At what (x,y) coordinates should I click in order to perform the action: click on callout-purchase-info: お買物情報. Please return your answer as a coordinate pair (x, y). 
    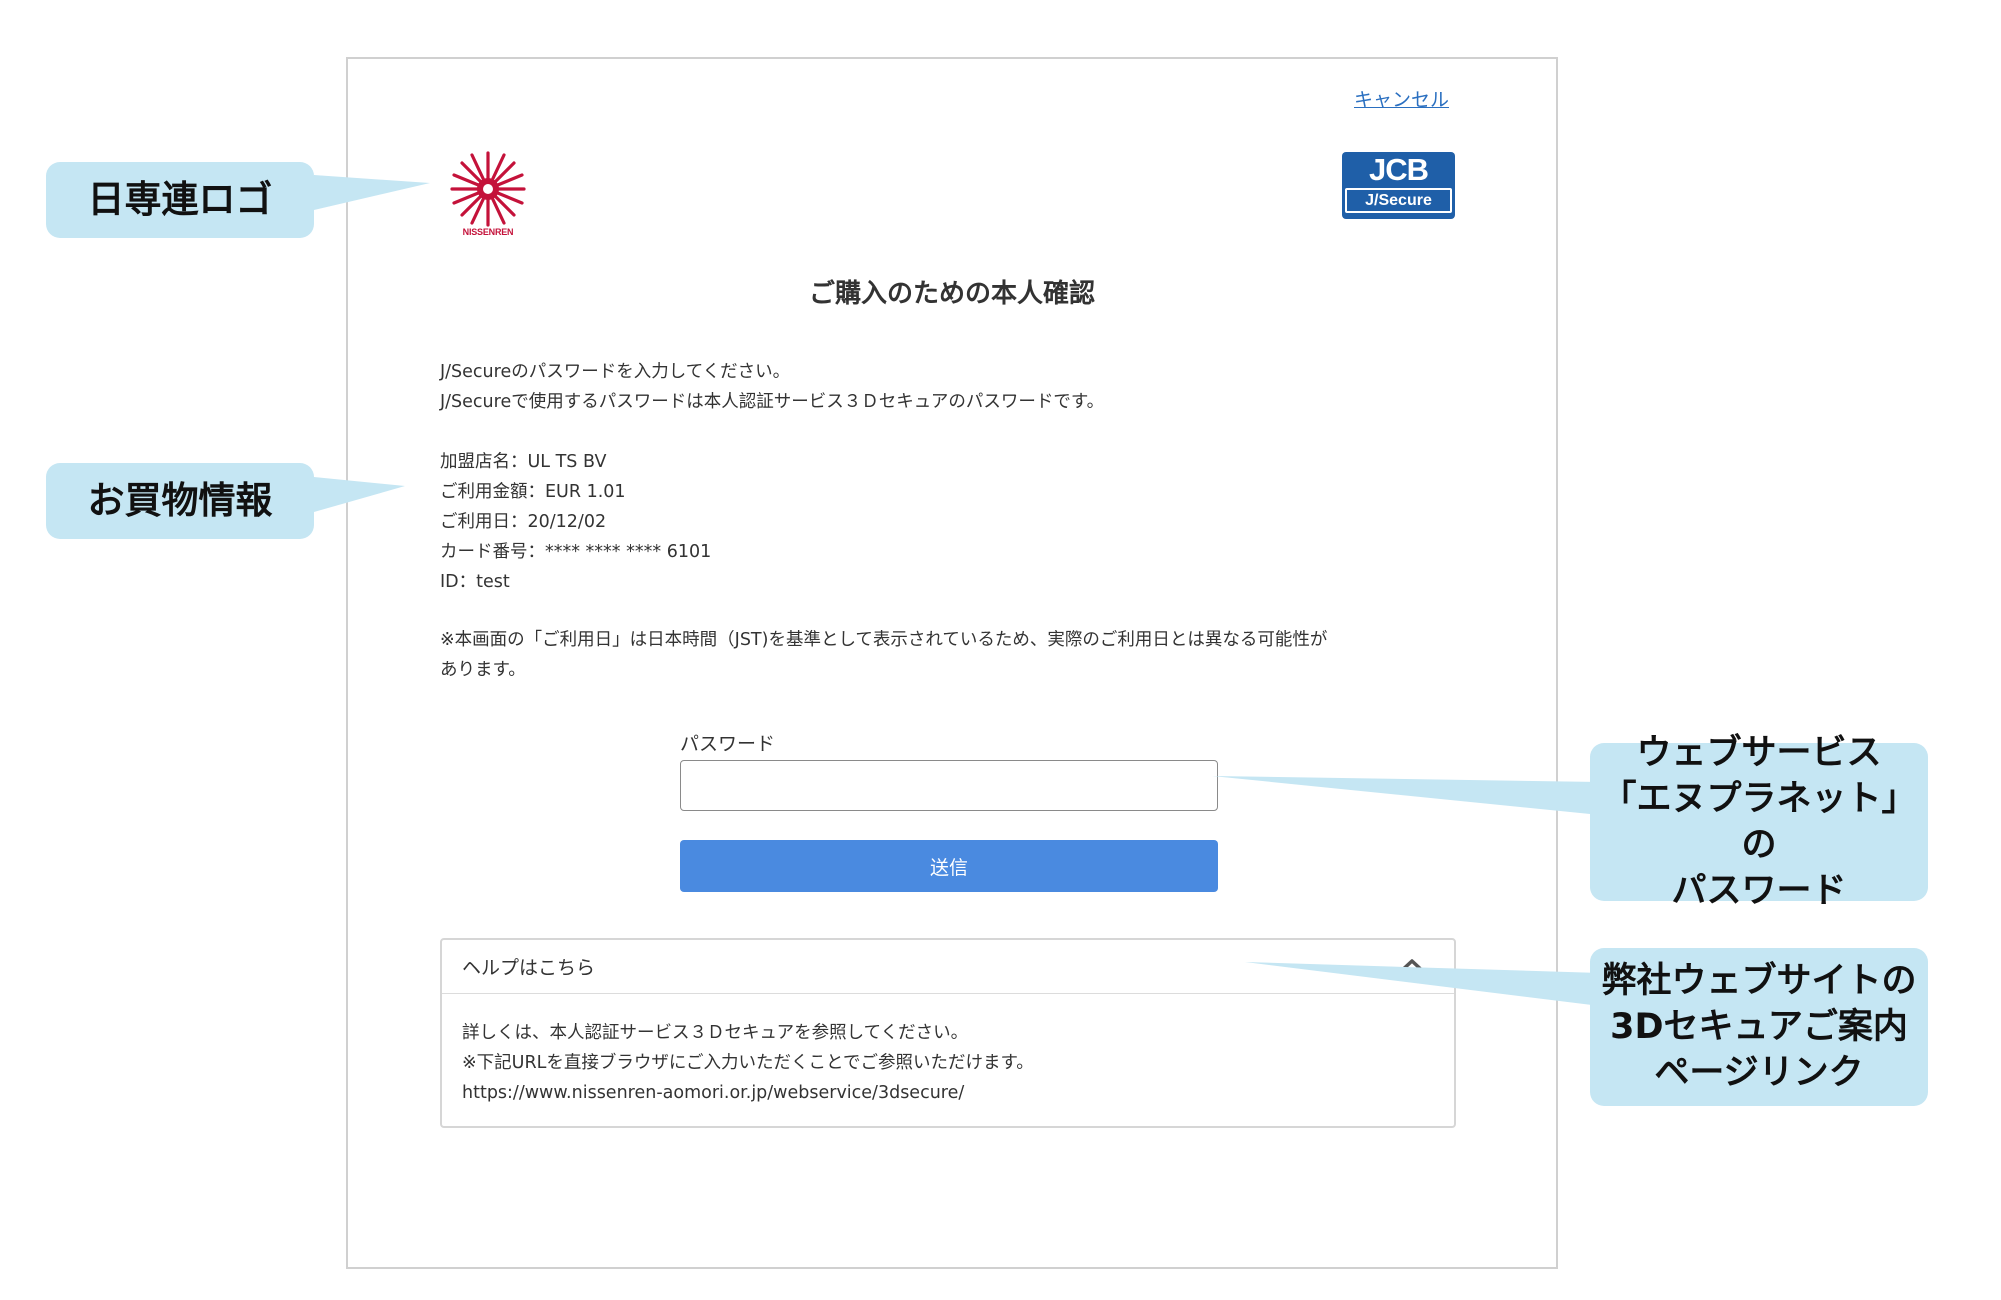
    Looking at the image, I should click on (180, 501).